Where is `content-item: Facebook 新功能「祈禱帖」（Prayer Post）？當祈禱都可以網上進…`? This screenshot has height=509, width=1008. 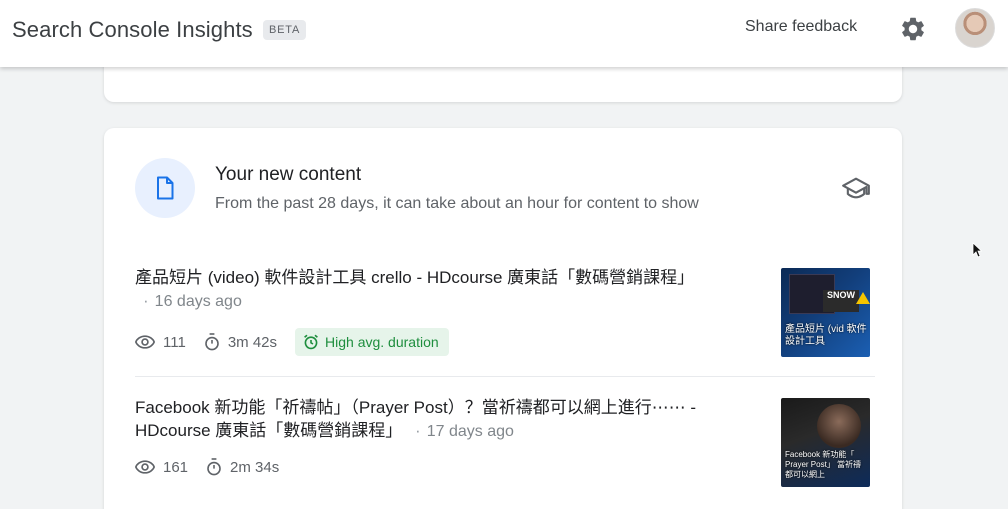
content-item: Facebook 新功能「祈禱帖」（Prayer Post）？當祈禱都可以網上進… is located at coordinates (505, 436).